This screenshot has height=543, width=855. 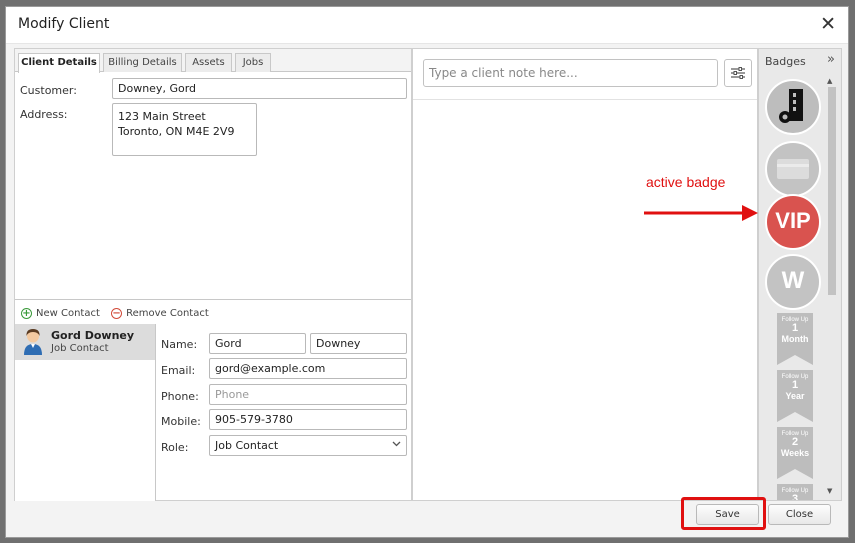 I want to click on mobile-label: Mobile:, so click(x=181, y=421).